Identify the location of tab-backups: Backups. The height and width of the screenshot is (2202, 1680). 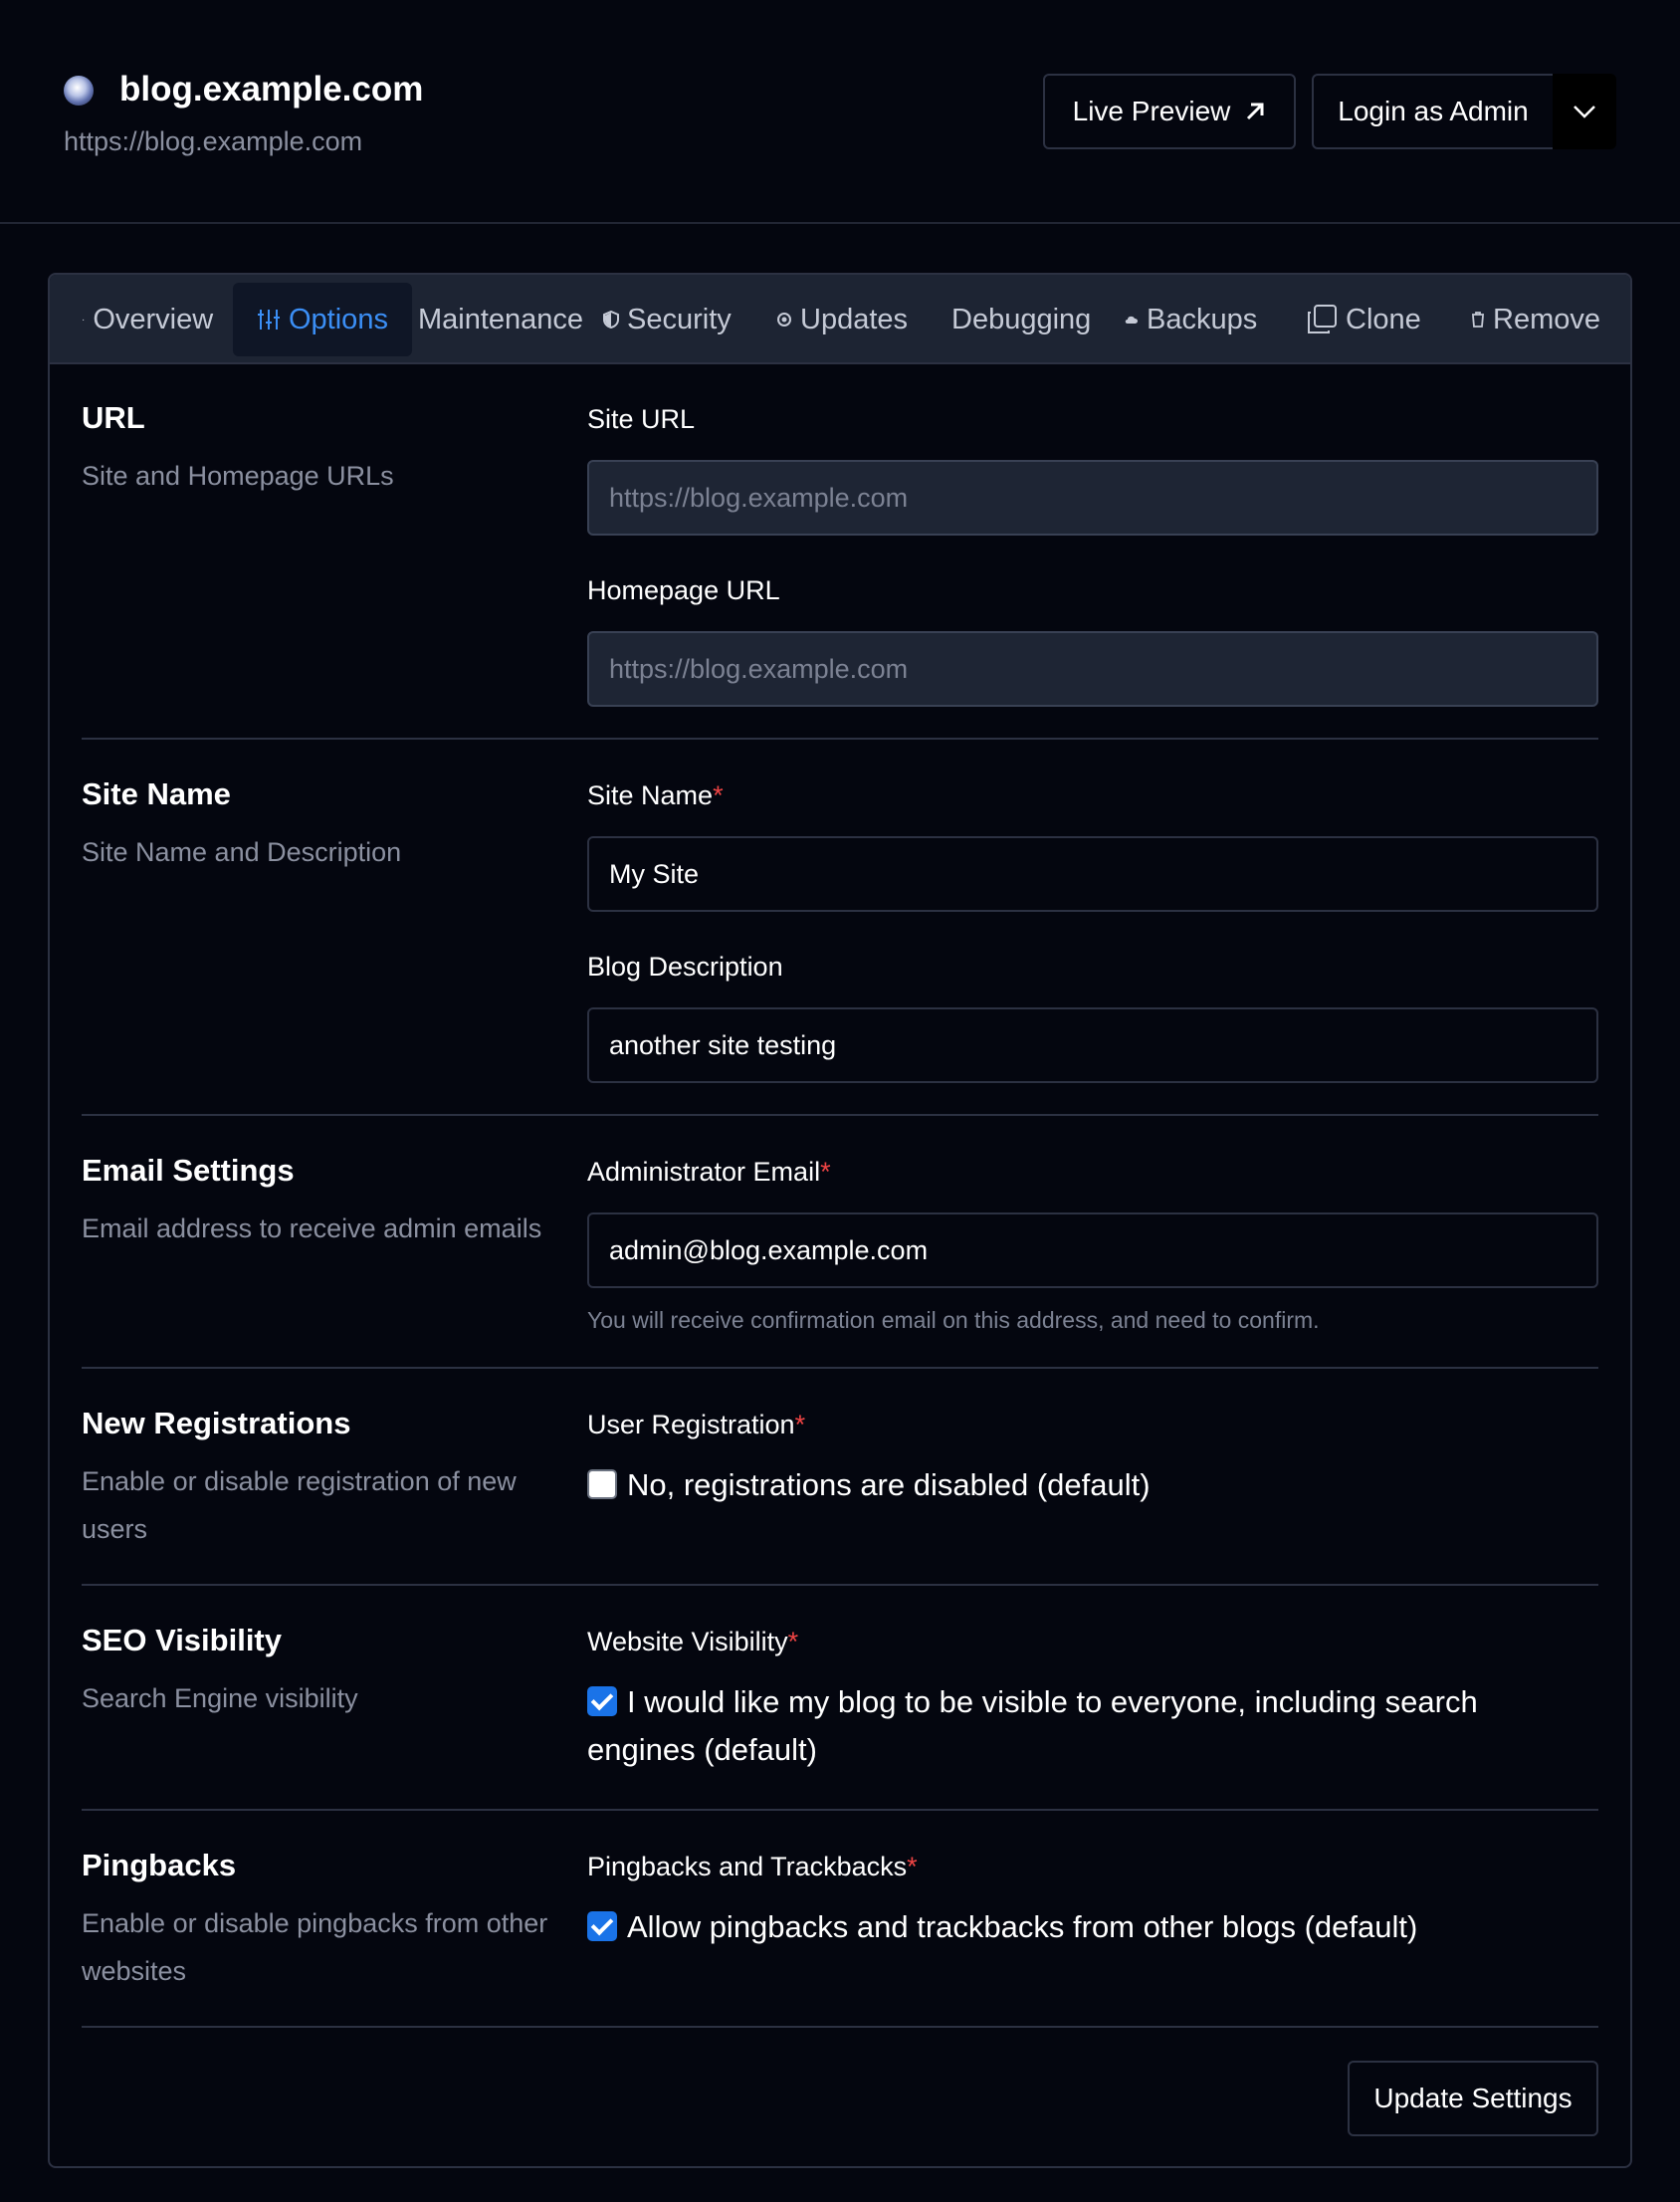
(1191, 319).